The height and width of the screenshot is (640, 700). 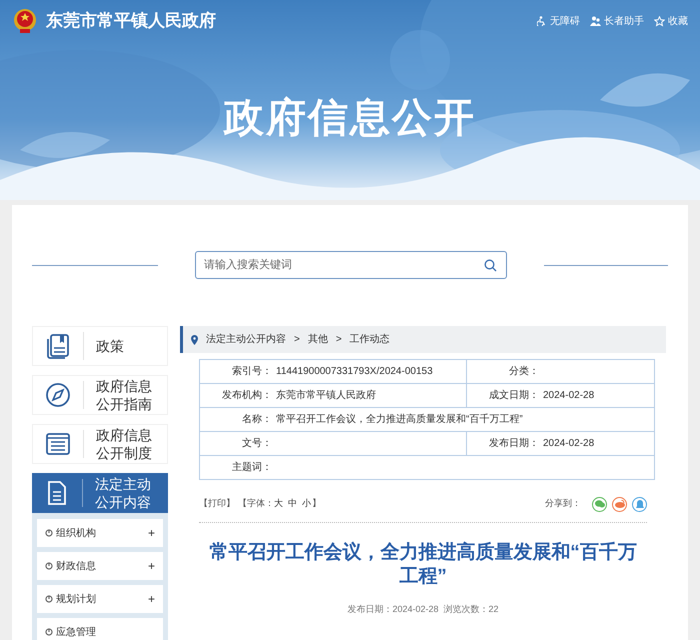 What do you see at coordinates (292, 504) in the screenshot?
I see `font-size-link: 中` at bounding box center [292, 504].